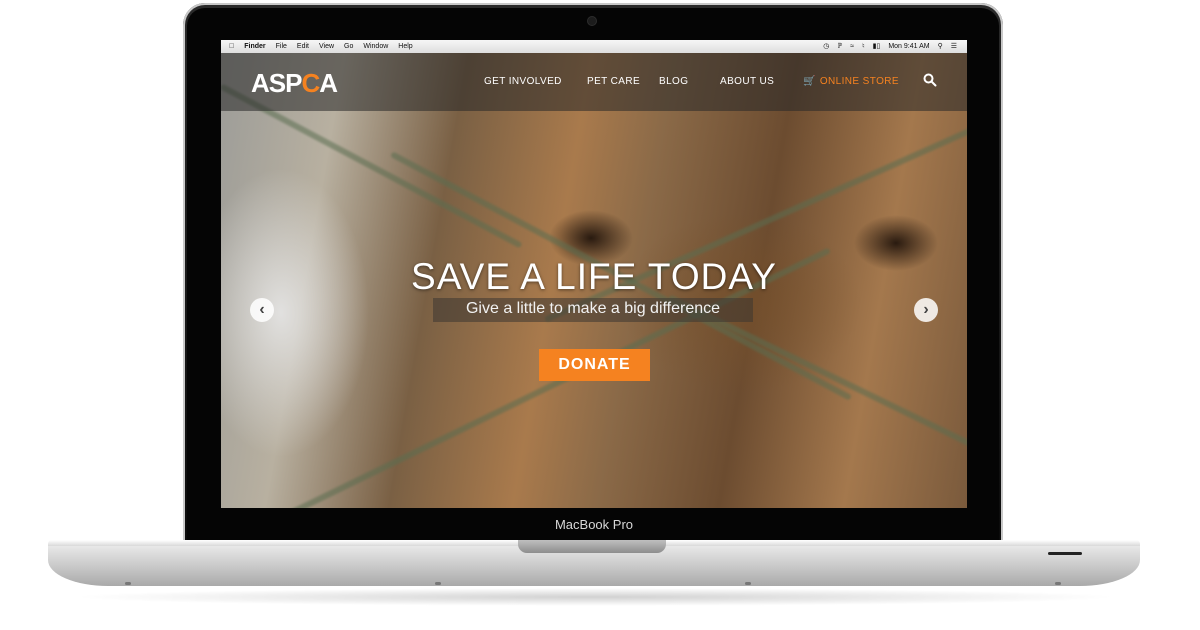 The image size is (1200, 630). Describe the element at coordinates (523, 81) in the screenshot. I see `nav-get-involved: GET INVOLVED` at that location.